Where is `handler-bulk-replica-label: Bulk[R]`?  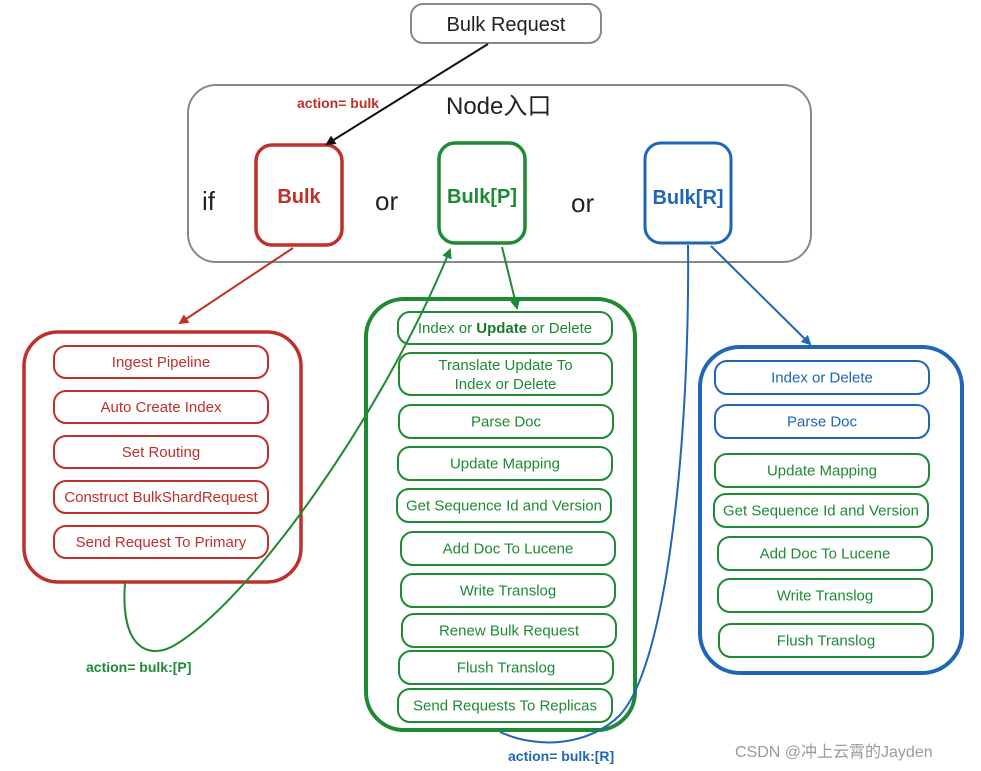 handler-bulk-replica-label: Bulk[R] is located at coordinates (687, 198).